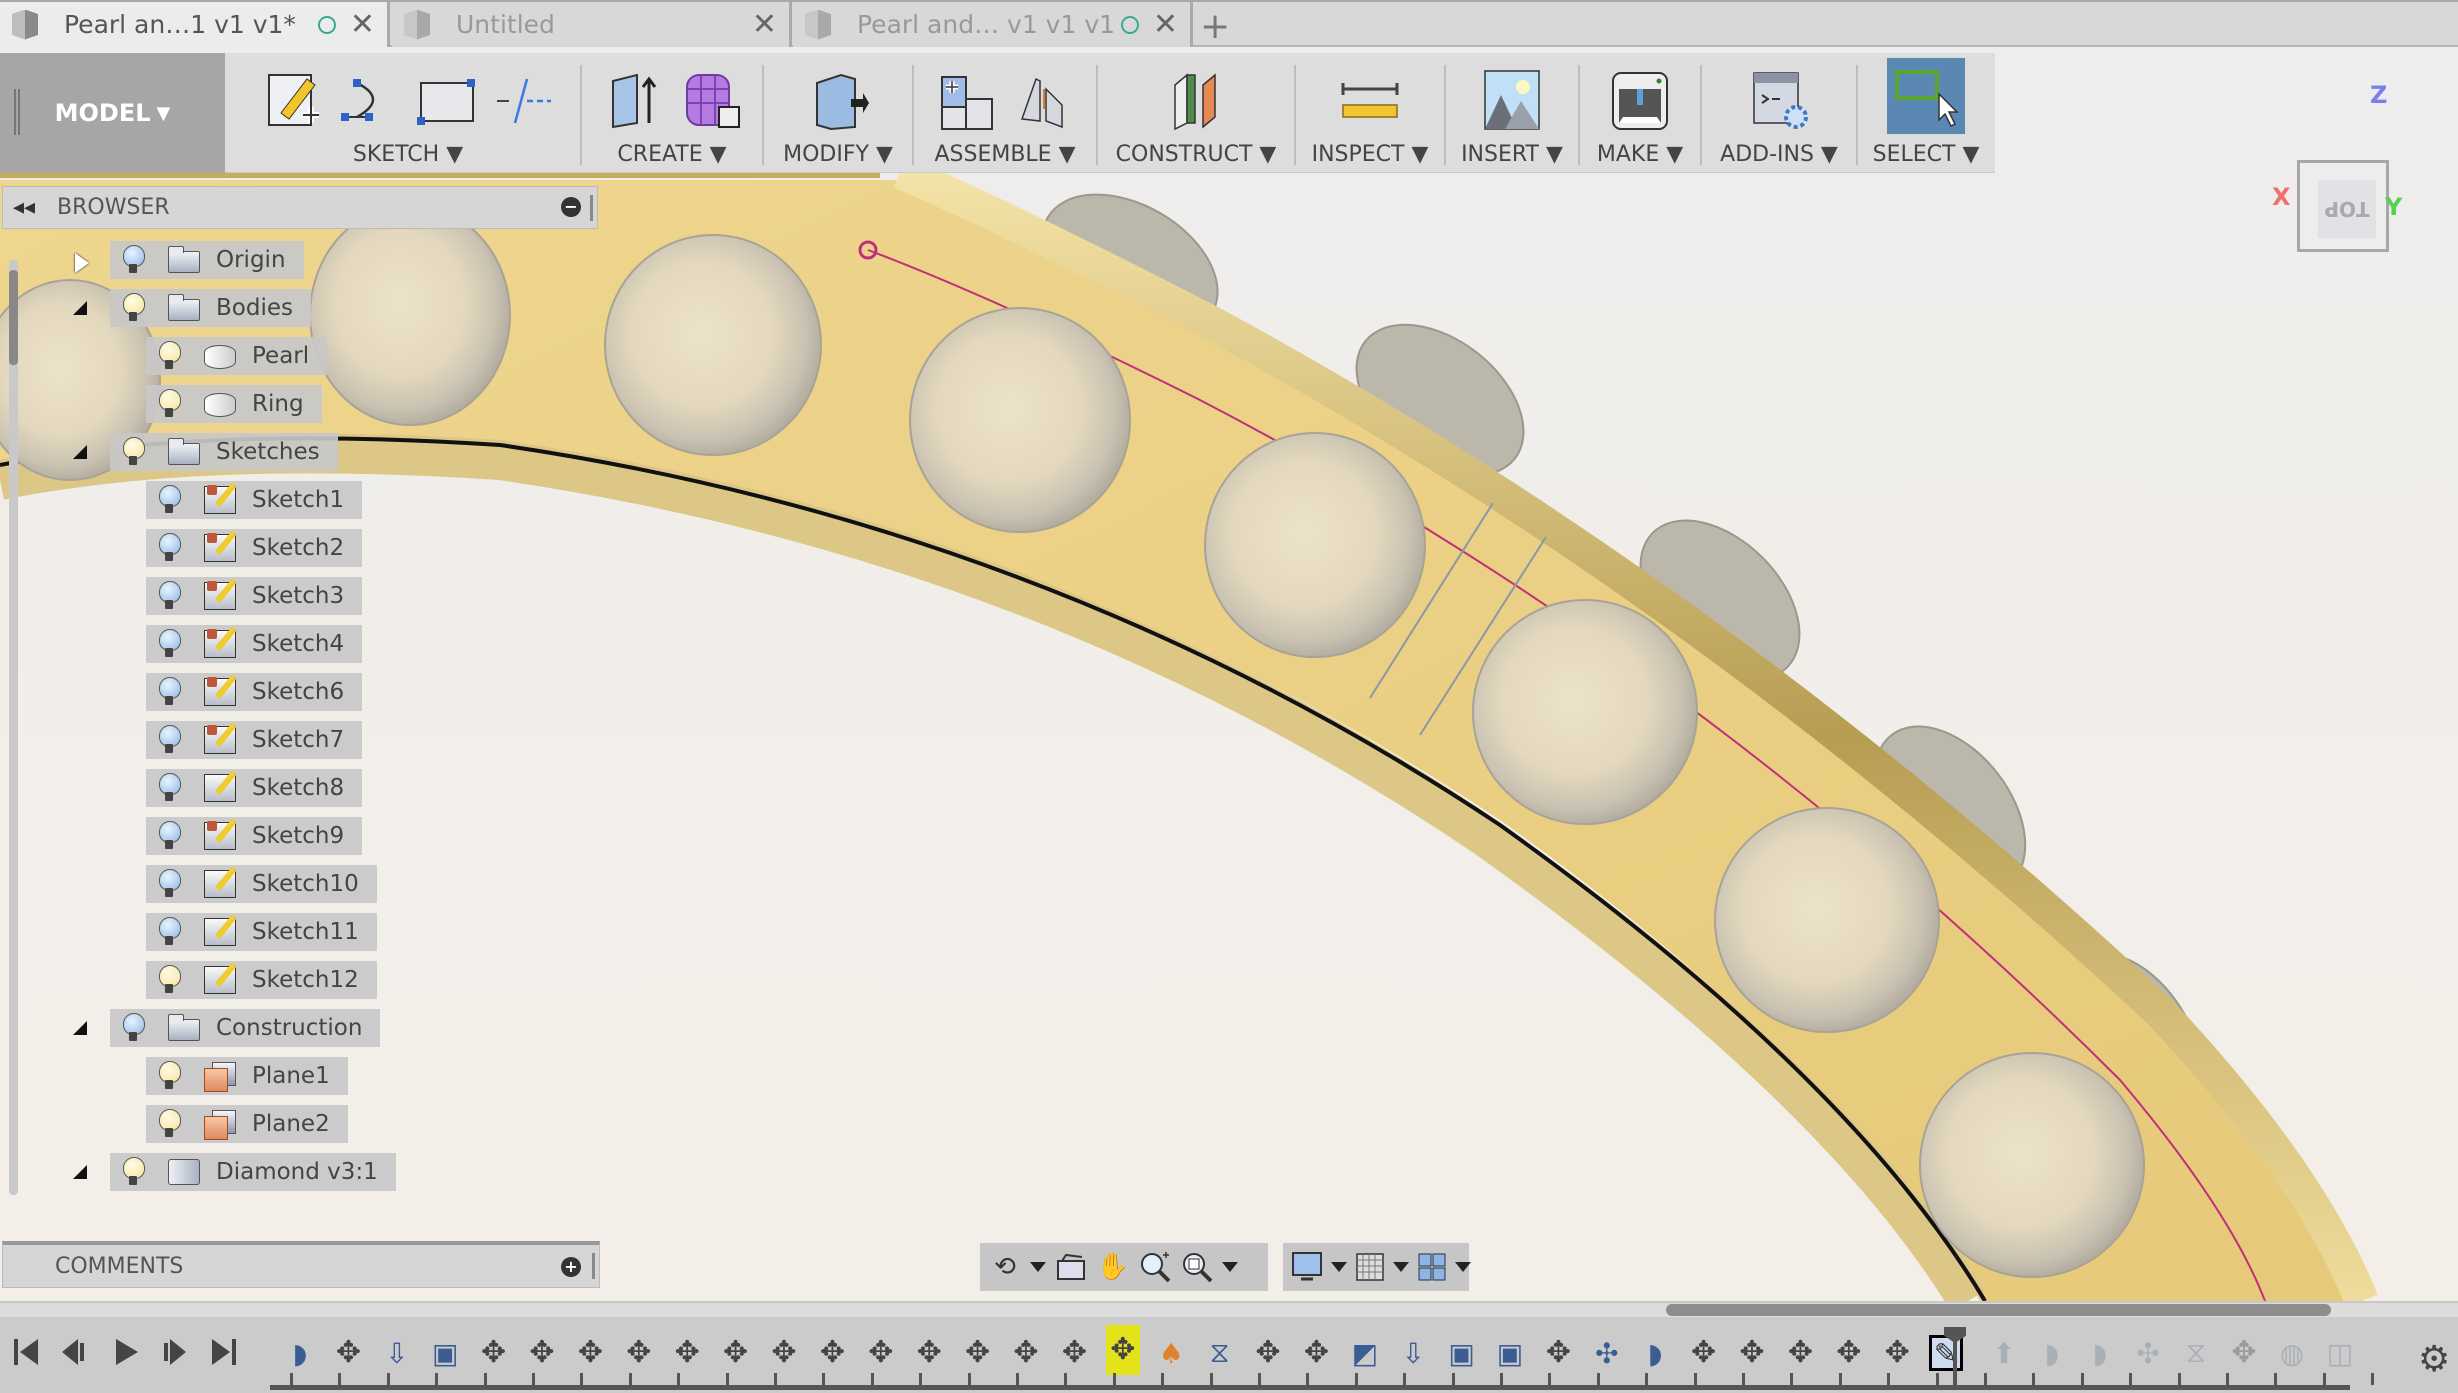 The height and width of the screenshot is (1393, 2458). Describe the element at coordinates (126, 1352) in the screenshot. I see `play-button` at that location.